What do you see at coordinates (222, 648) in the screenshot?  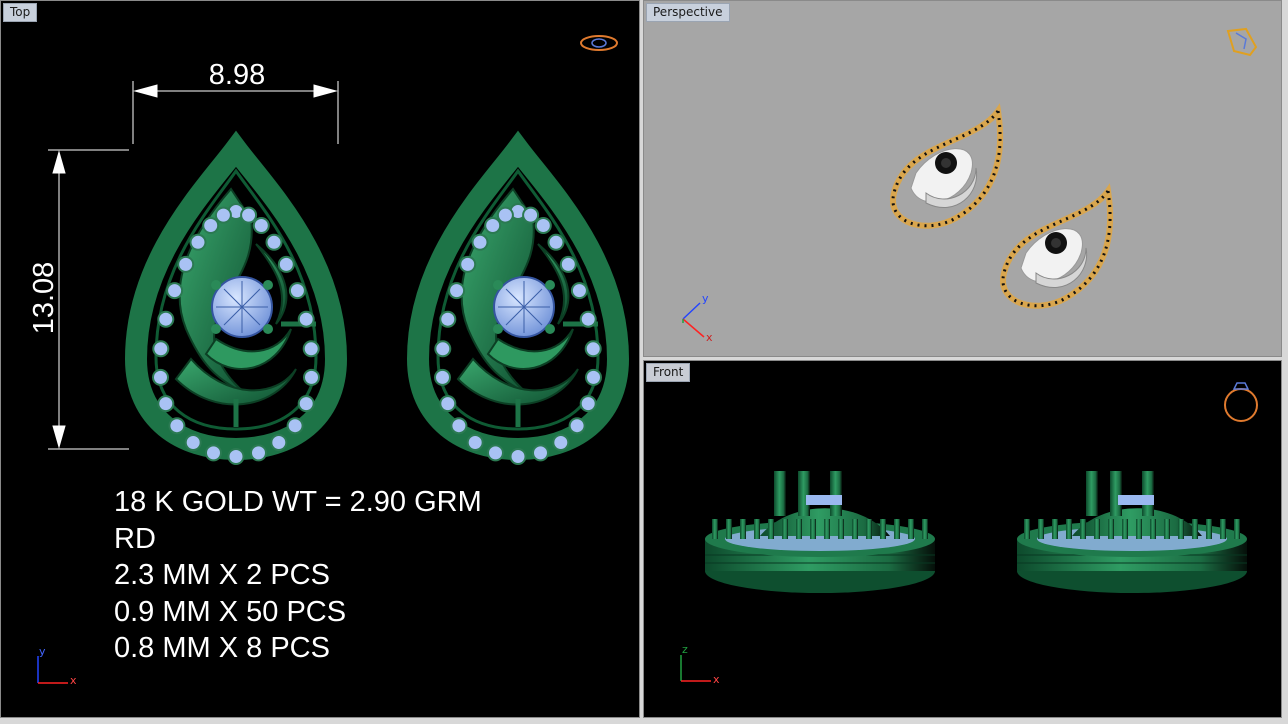 I see `stone-spec-line-3: 0.8 MM X 8 PCS` at bounding box center [222, 648].